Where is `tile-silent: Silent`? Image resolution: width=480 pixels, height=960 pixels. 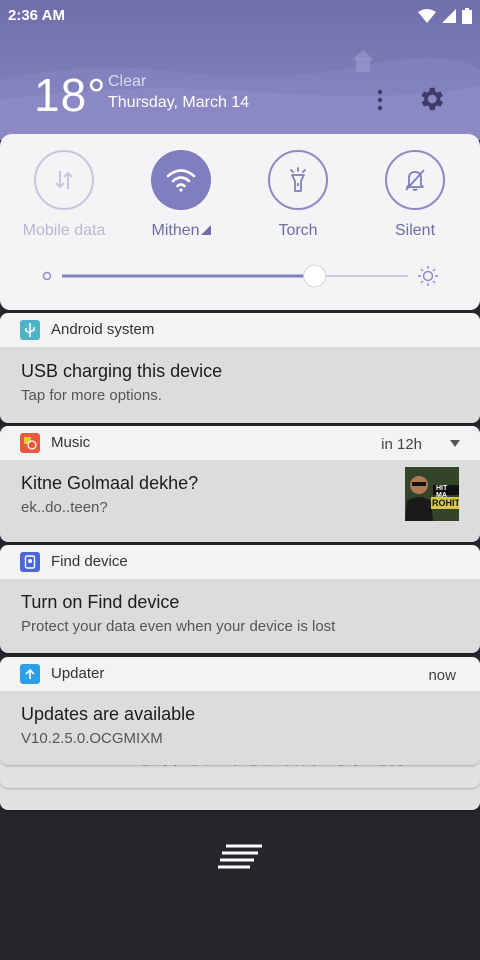
tile-silent: Silent is located at coordinates (415, 195).